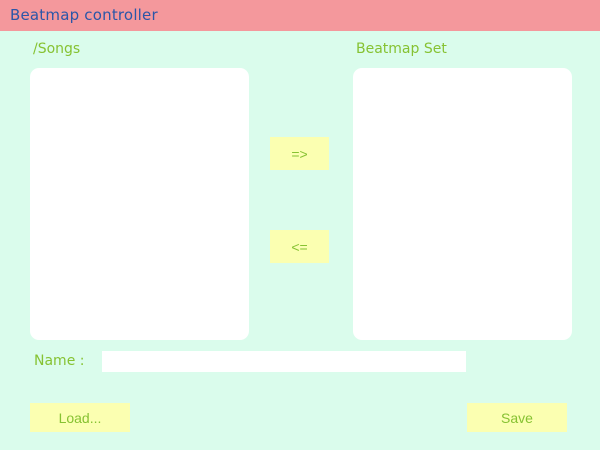 Image resolution: width=600 pixels, height=450 pixels. What do you see at coordinates (300, 15) in the screenshot?
I see `title-bar: Beatmap controller` at bounding box center [300, 15].